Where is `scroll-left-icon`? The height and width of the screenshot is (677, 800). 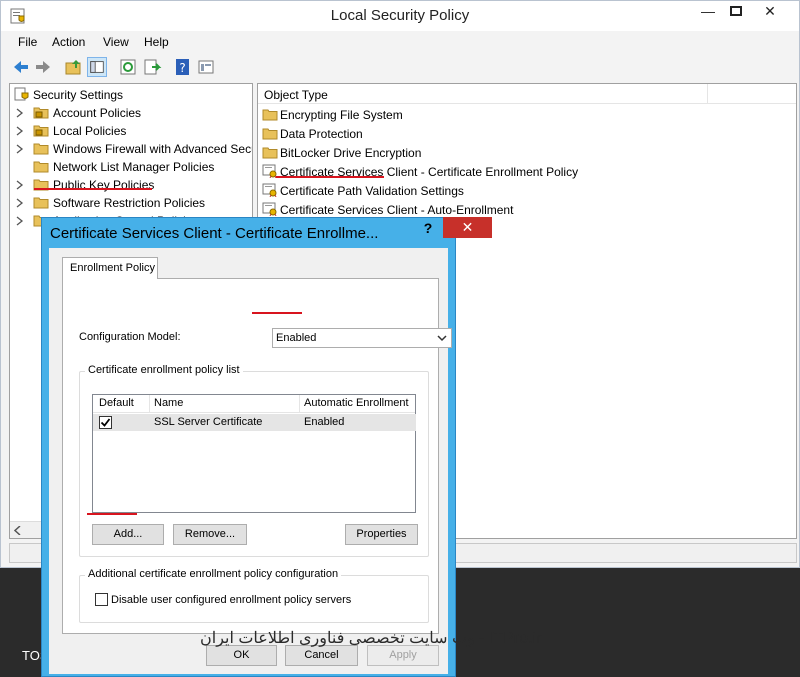 scroll-left-icon is located at coordinates (18, 530).